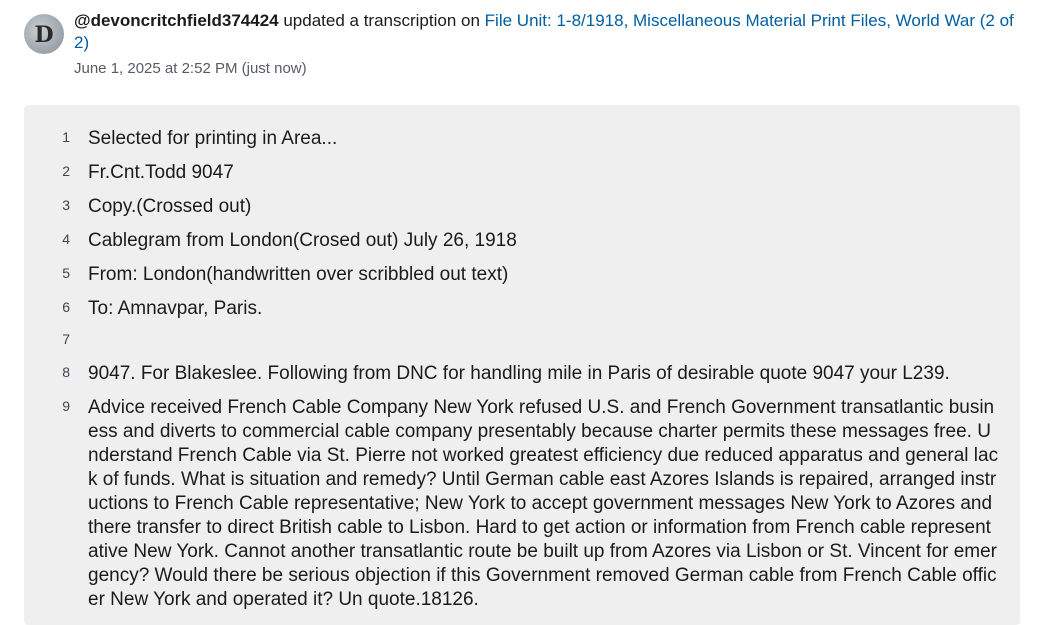 This screenshot has height=625, width=1058. Describe the element at coordinates (66, 137) in the screenshot. I see `line-number: 1` at that location.